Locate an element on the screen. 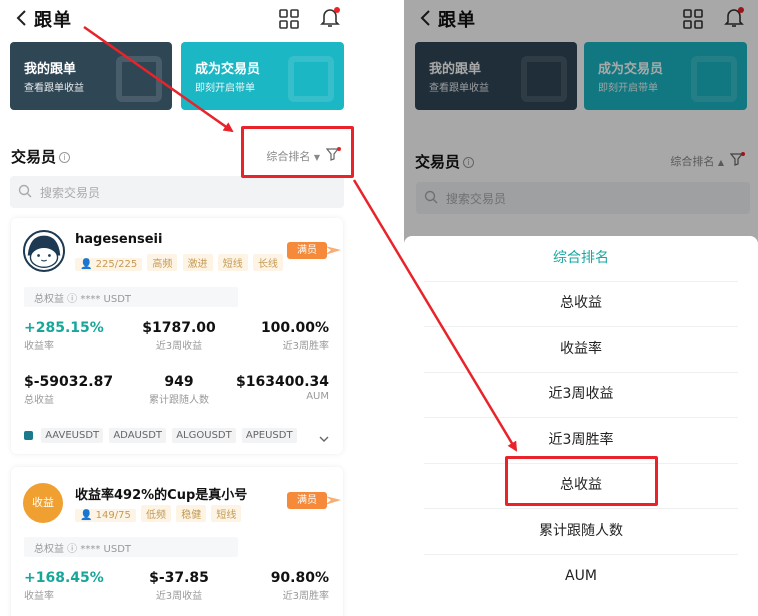  stat-aum: $163400.34 AUM is located at coordinates (282, 388).